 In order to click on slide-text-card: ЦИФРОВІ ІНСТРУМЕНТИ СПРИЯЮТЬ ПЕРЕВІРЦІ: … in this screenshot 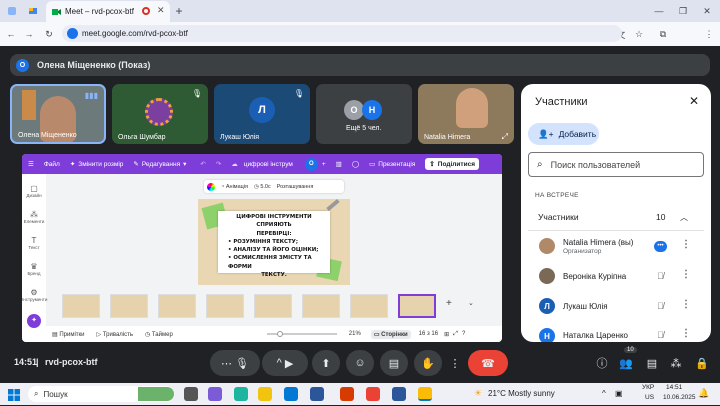, I will do `click(274, 244)`.